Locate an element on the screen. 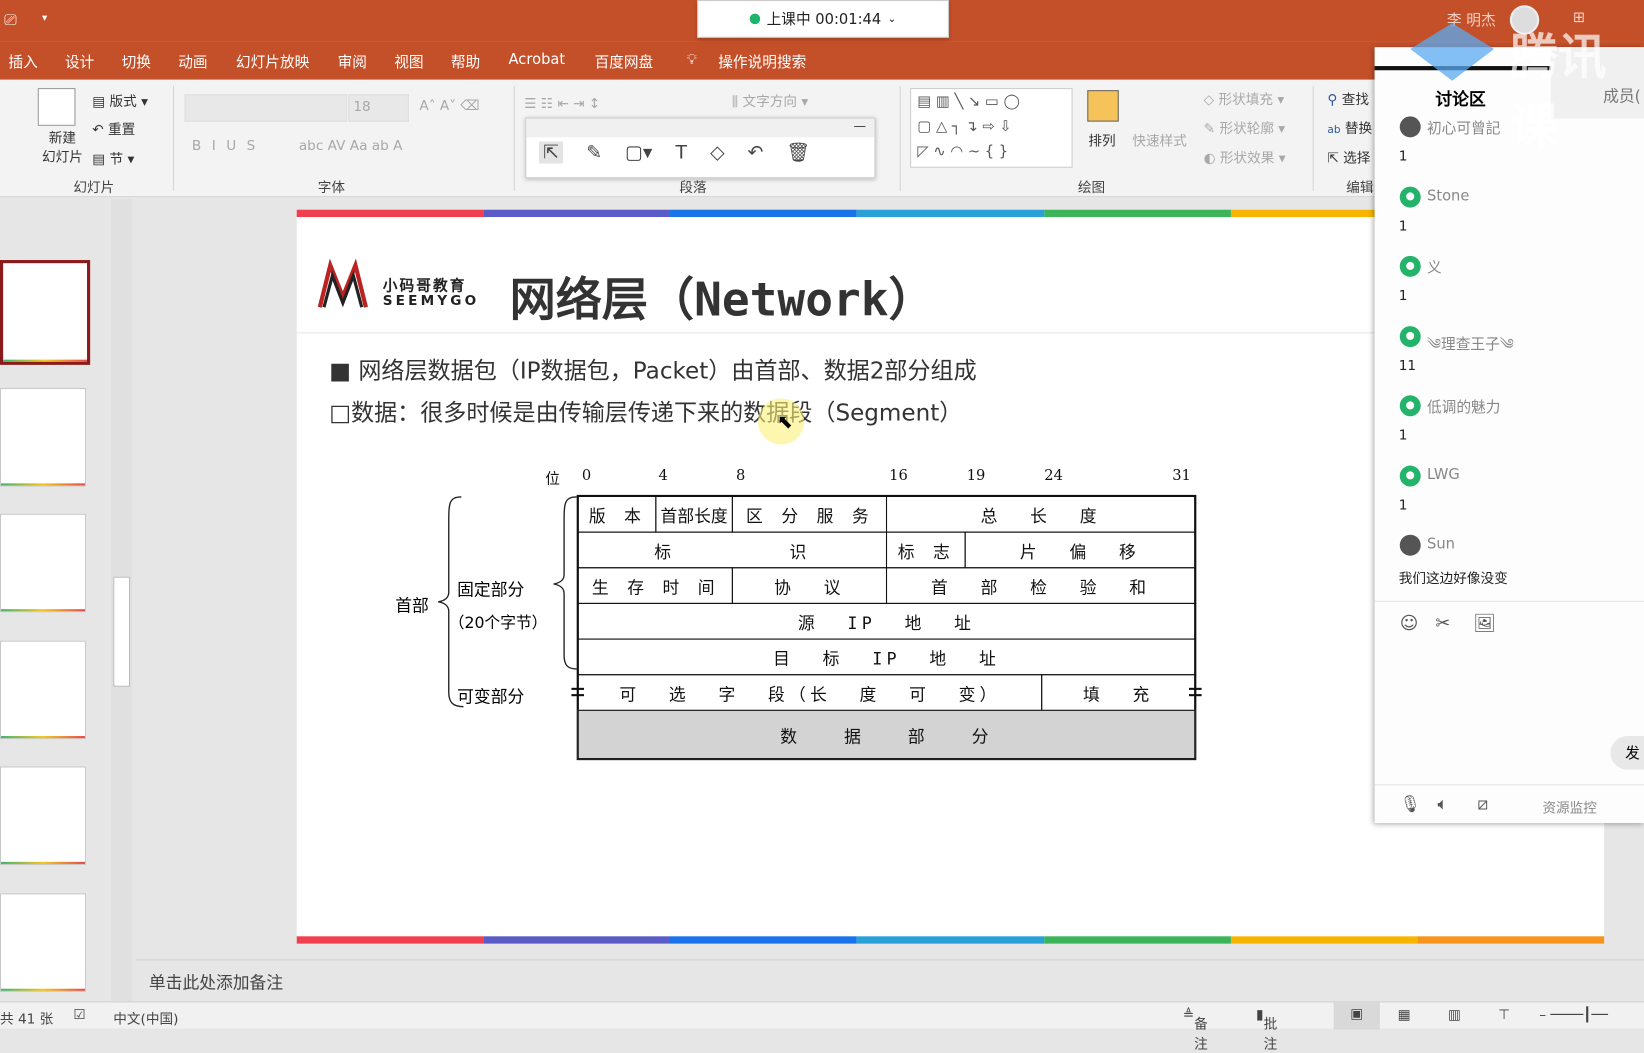 The image size is (1644, 1053). live-status-icon is located at coordinates (755, 19).